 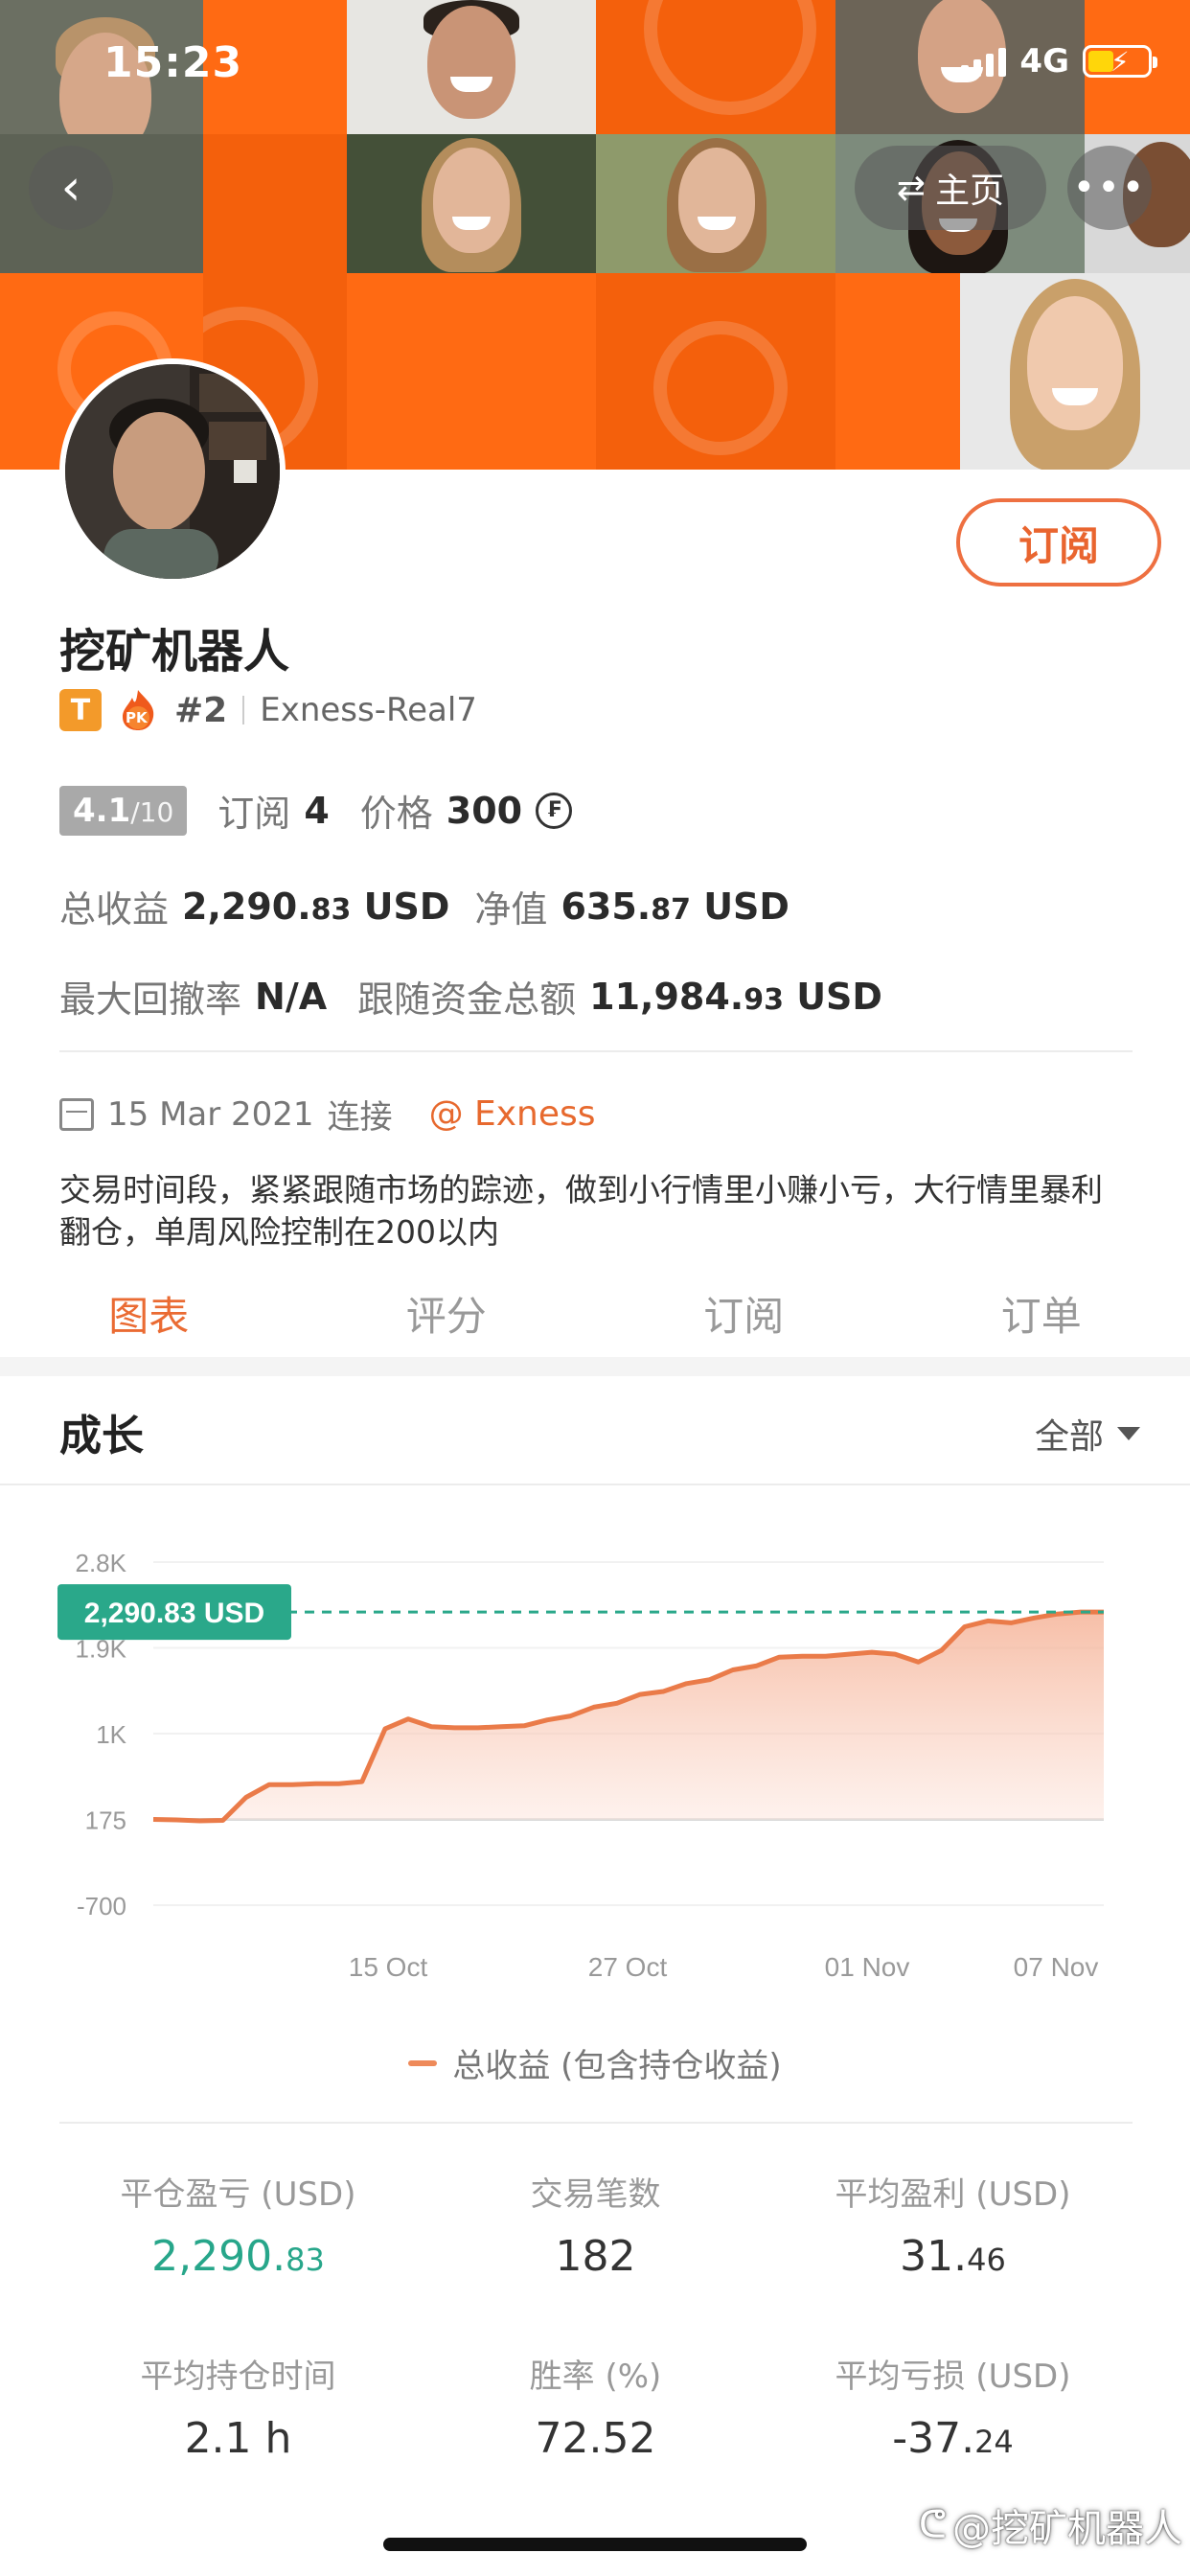 I want to click on rank: #2, so click(x=201, y=710).